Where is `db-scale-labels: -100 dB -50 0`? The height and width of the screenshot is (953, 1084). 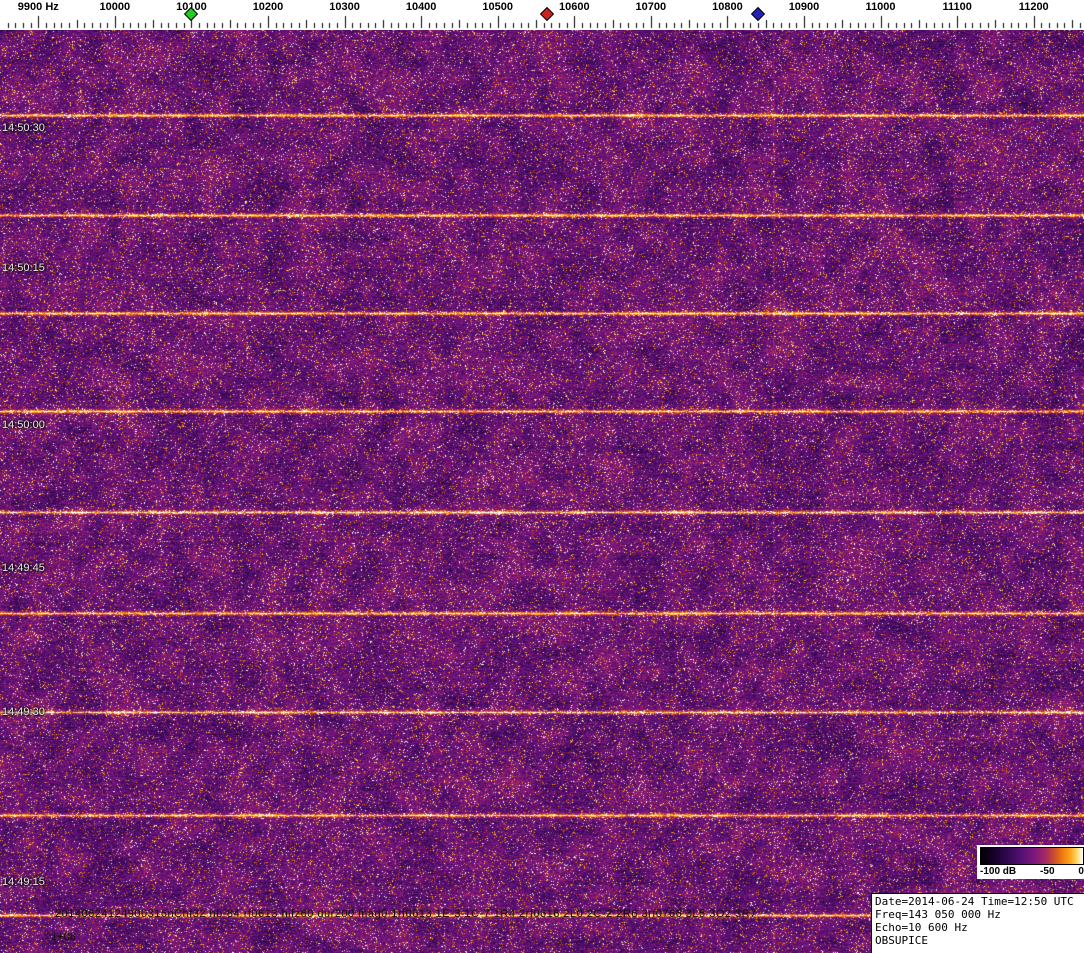
db-scale-labels: -100 dB -50 0 is located at coordinates (1032, 871).